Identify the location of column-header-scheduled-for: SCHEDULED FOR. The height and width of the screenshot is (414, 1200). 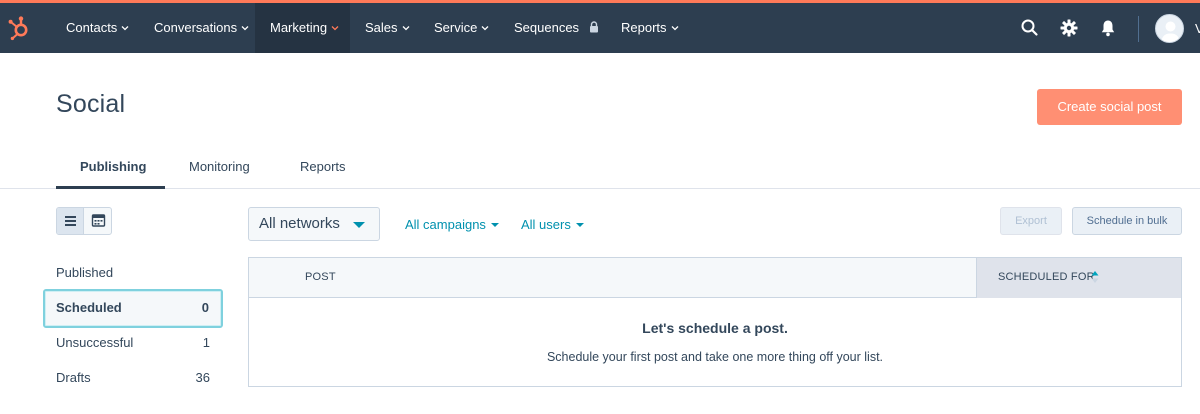
(1078, 278).